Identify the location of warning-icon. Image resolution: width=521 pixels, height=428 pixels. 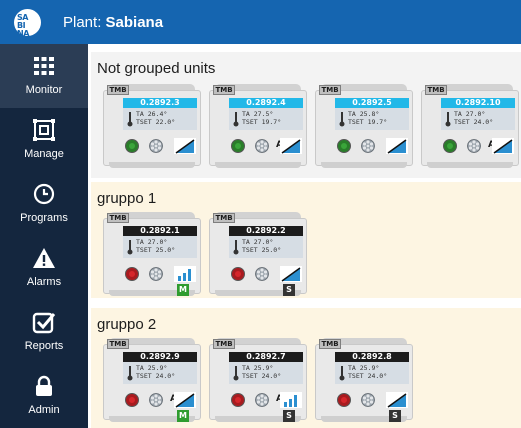
(44, 258).